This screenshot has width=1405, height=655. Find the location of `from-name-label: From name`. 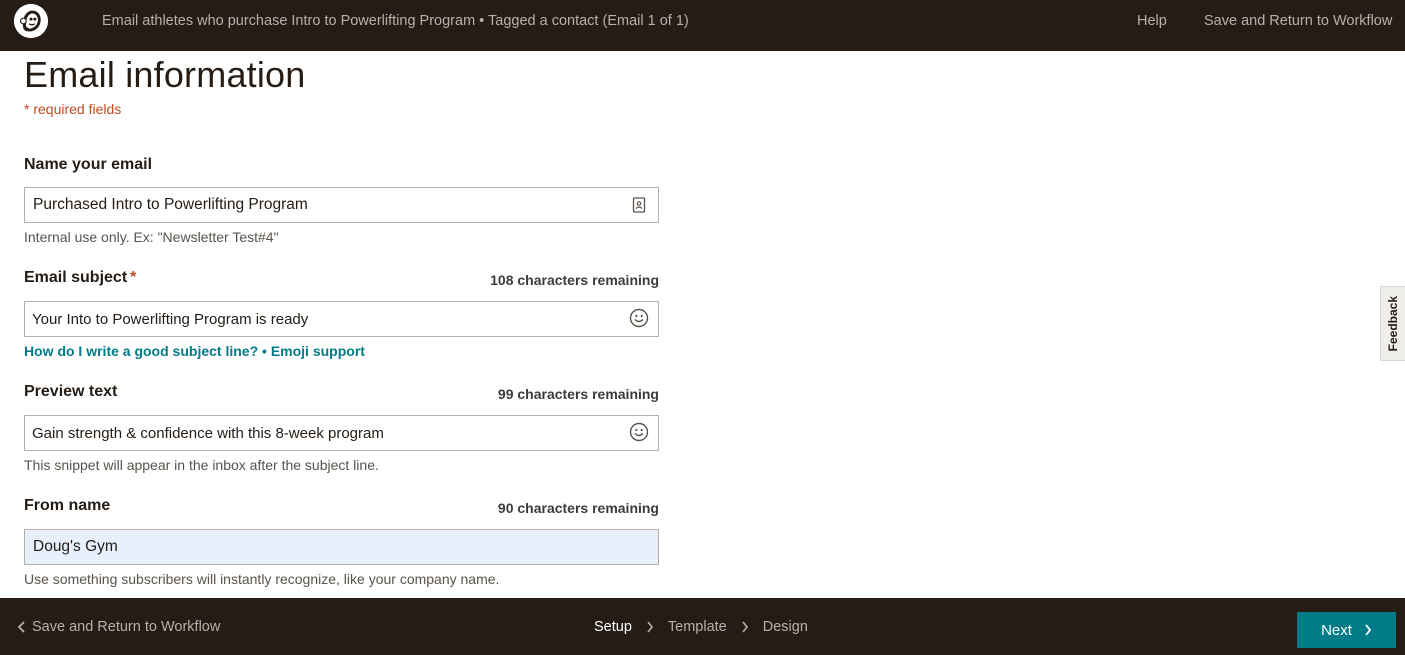

from-name-label: From name is located at coordinates (67, 505).